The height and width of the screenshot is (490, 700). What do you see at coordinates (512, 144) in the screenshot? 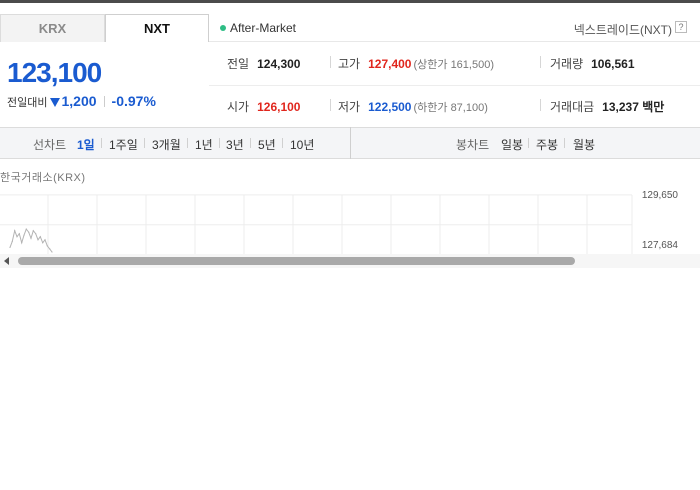
I see `range-daily: 일봉` at bounding box center [512, 144].